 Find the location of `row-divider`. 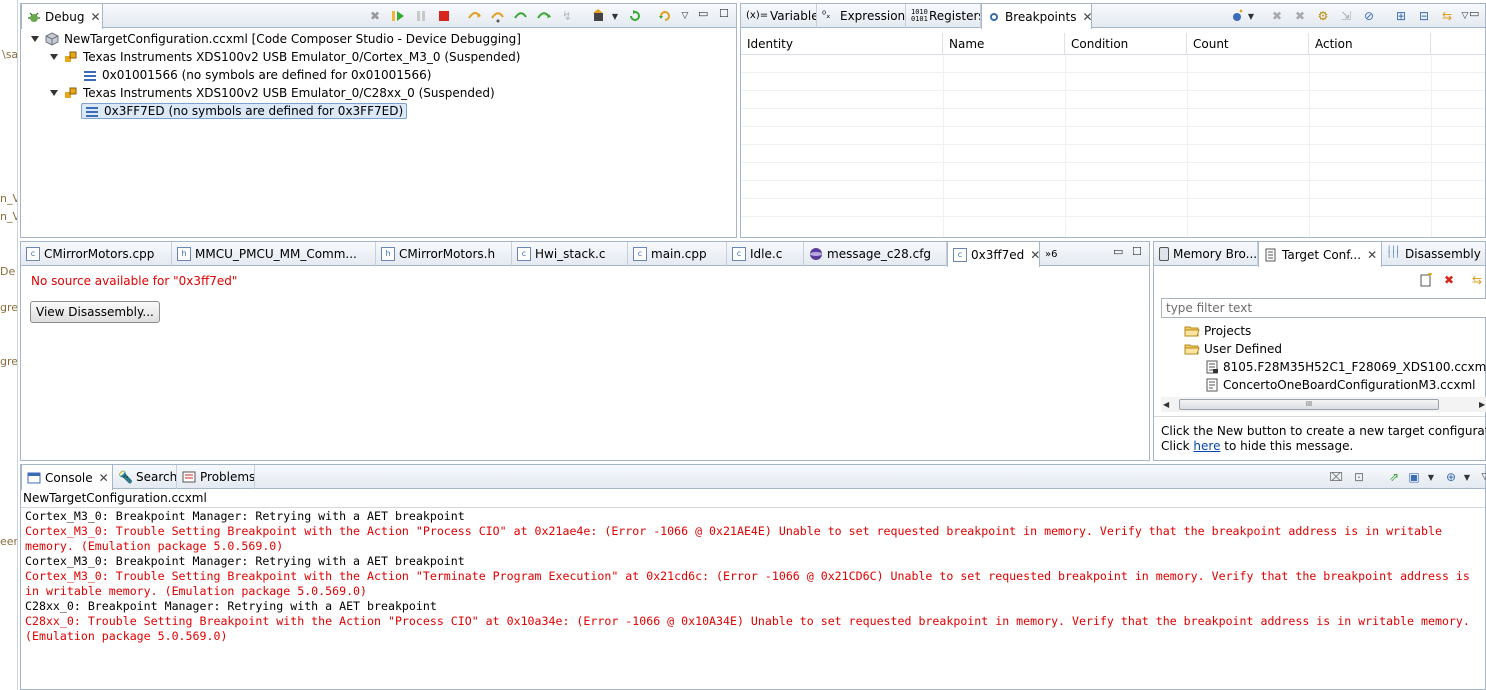

row-divider is located at coordinates (1113, 162).